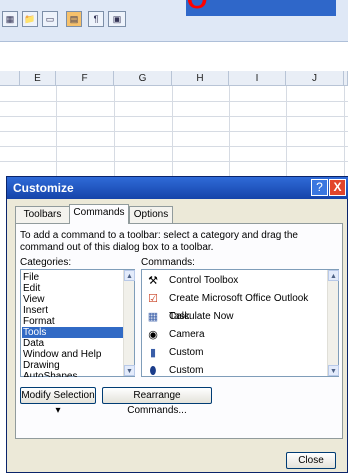 This screenshot has width=348, height=473. I want to click on category-item-data: Data, so click(73, 343).